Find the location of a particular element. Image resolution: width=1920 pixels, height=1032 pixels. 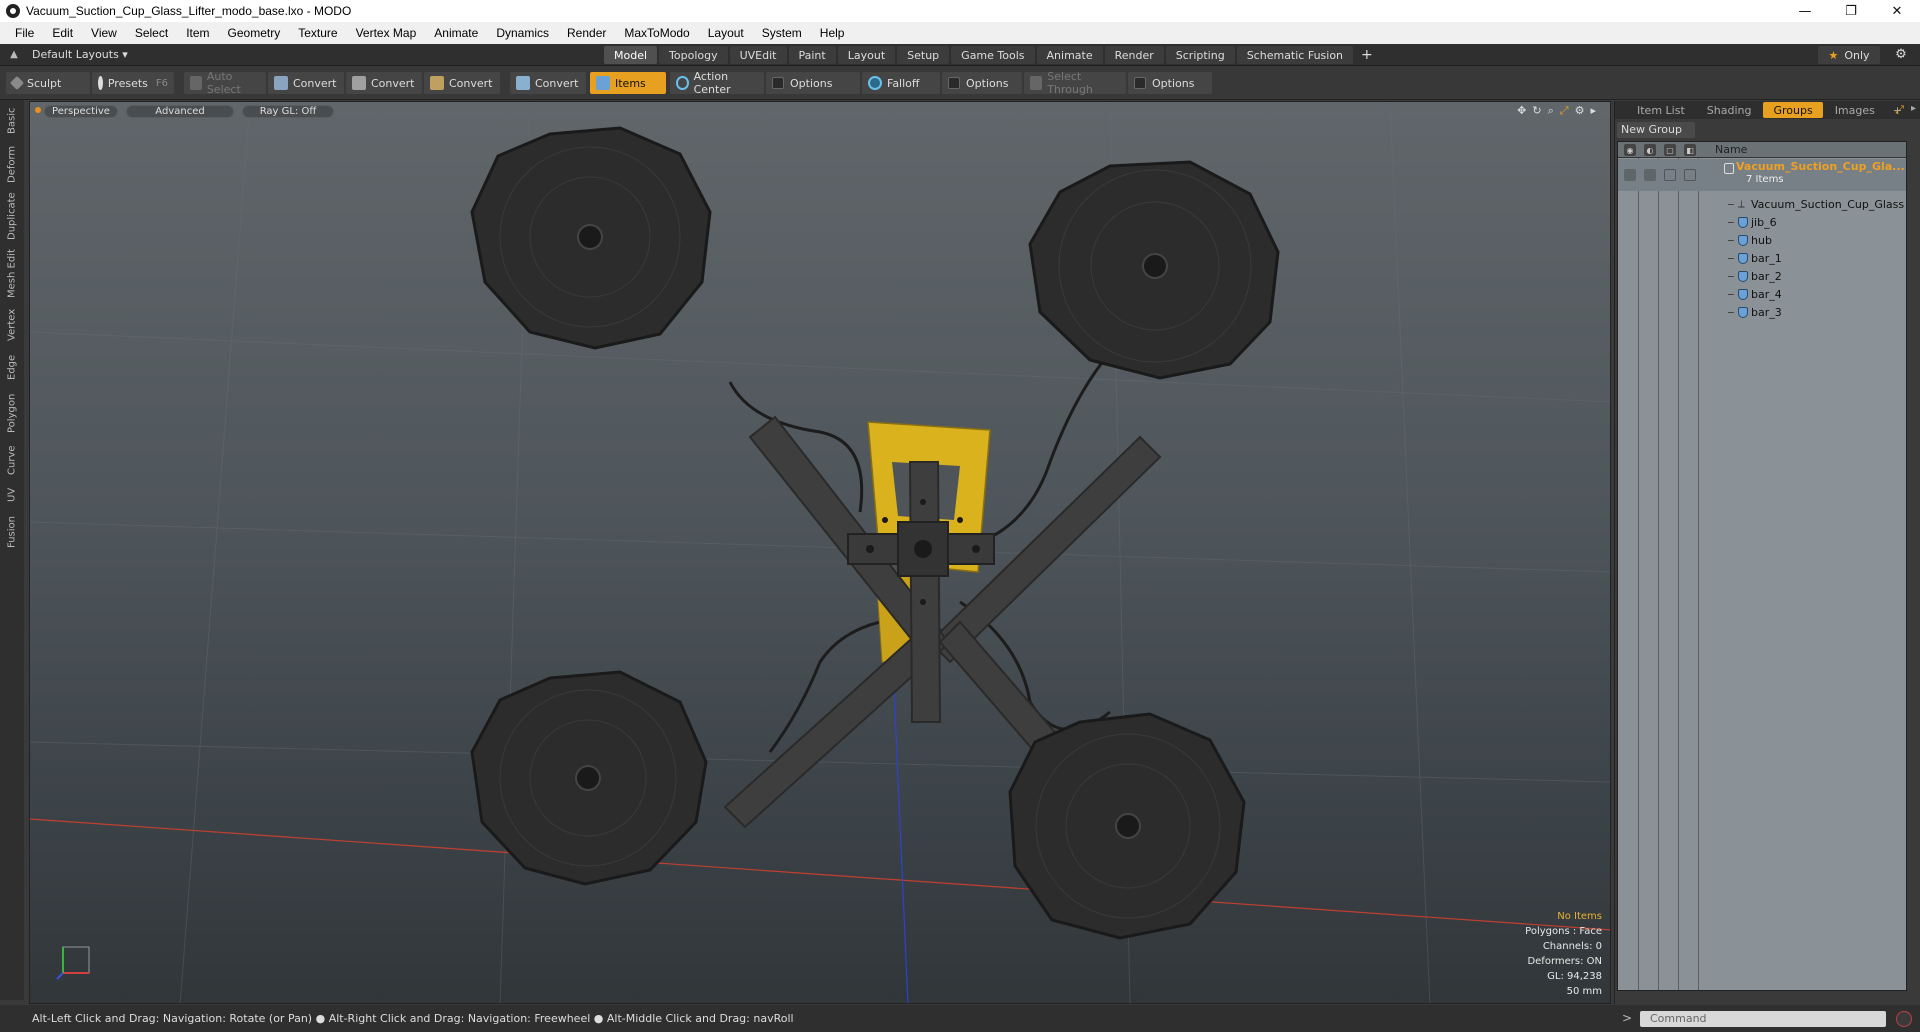

tab-model: Model is located at coordinates (631, 55).